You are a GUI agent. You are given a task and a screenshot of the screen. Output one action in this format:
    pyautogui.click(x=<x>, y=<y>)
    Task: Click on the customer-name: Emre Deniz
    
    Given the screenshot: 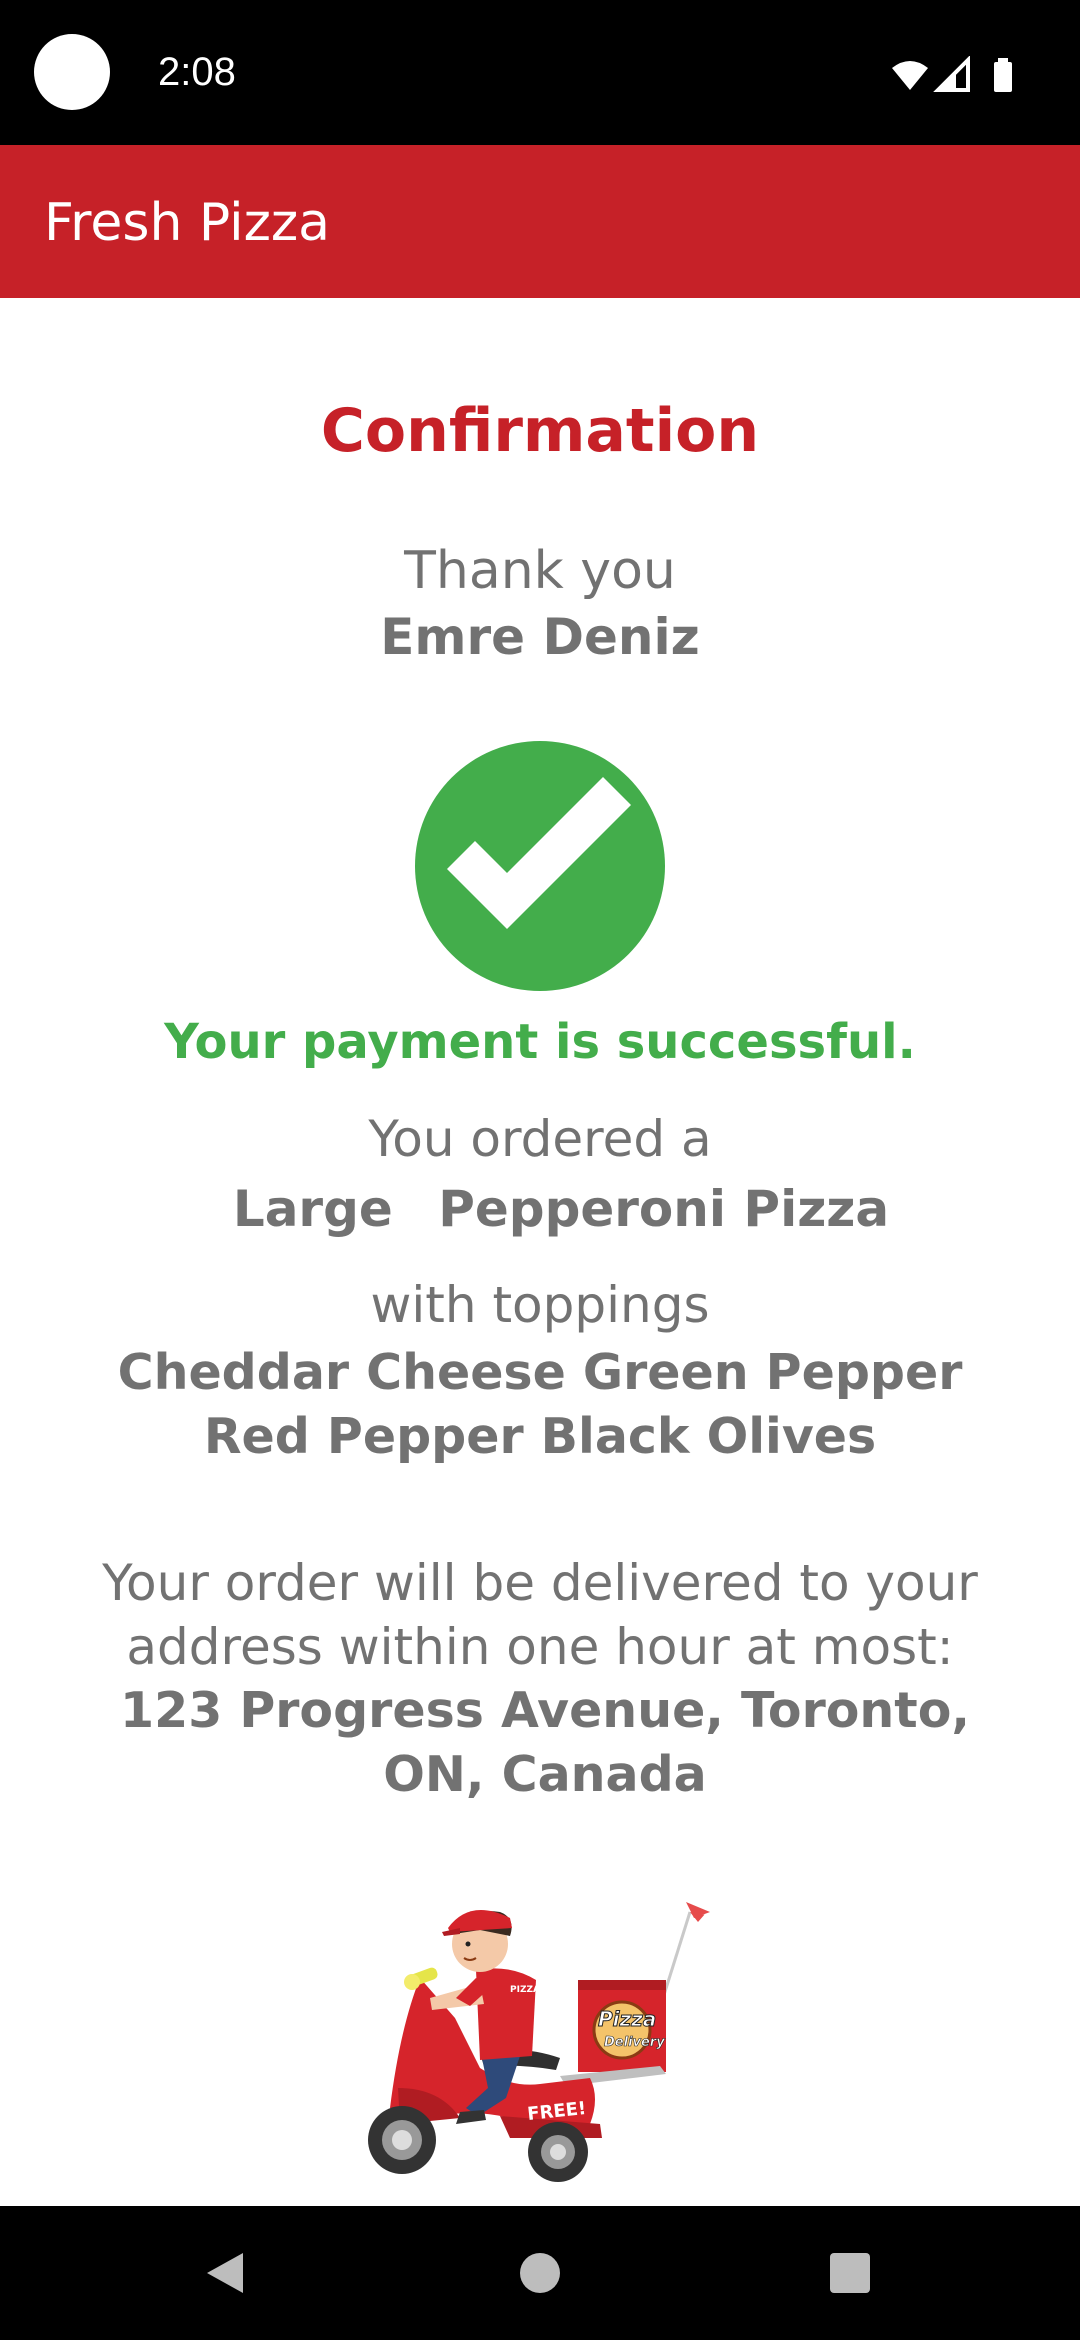 What is the action you would take?
    pyautogui.click(x=540, y=637)
    